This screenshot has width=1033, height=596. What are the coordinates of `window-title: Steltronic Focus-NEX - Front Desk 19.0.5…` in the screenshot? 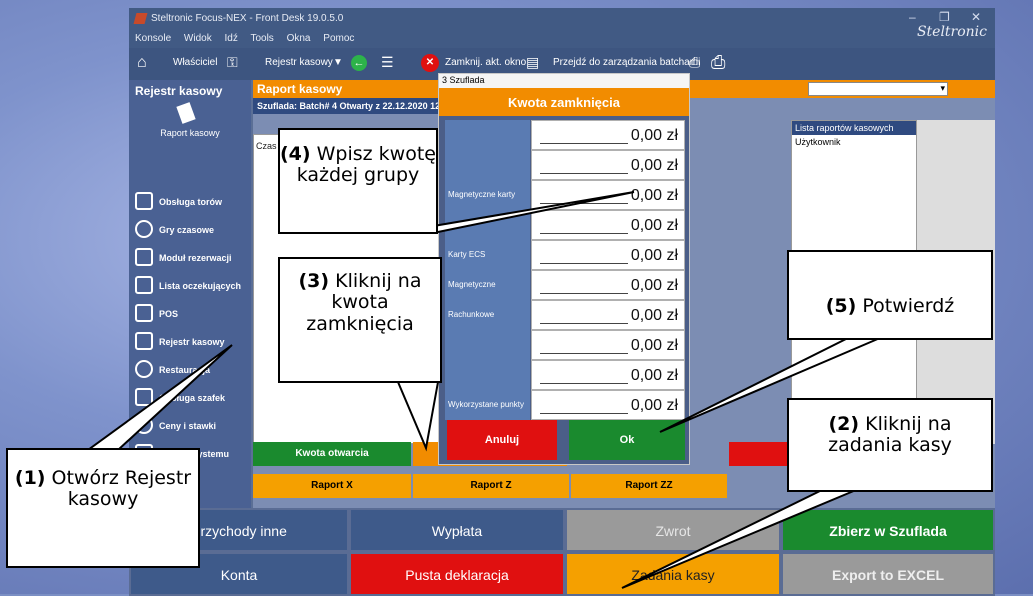 It's located at (247, 18).